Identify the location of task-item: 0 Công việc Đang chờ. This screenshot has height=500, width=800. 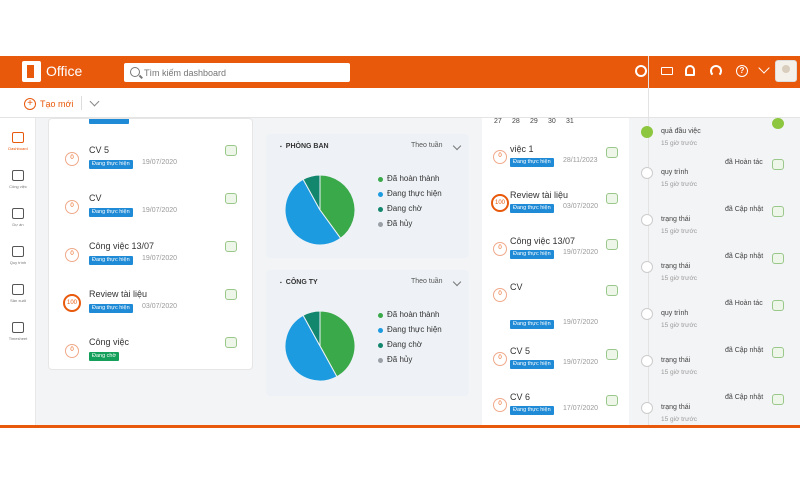
(150, 351).